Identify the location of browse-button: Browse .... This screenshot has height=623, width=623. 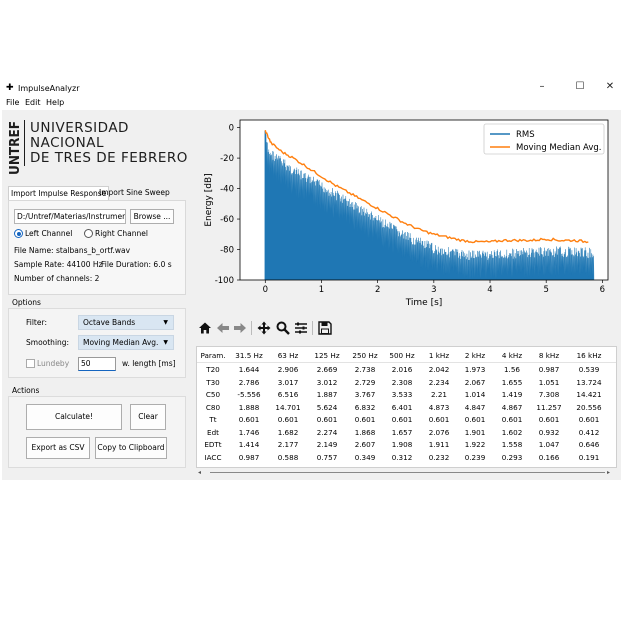
(152, 216).